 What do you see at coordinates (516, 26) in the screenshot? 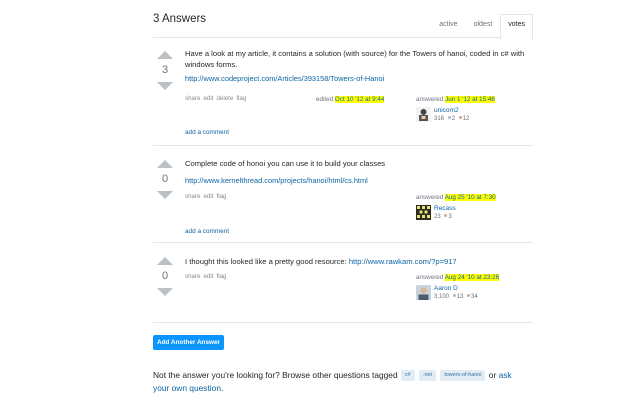
I see `tab-votes: votes` at bounding box center [516, 26].